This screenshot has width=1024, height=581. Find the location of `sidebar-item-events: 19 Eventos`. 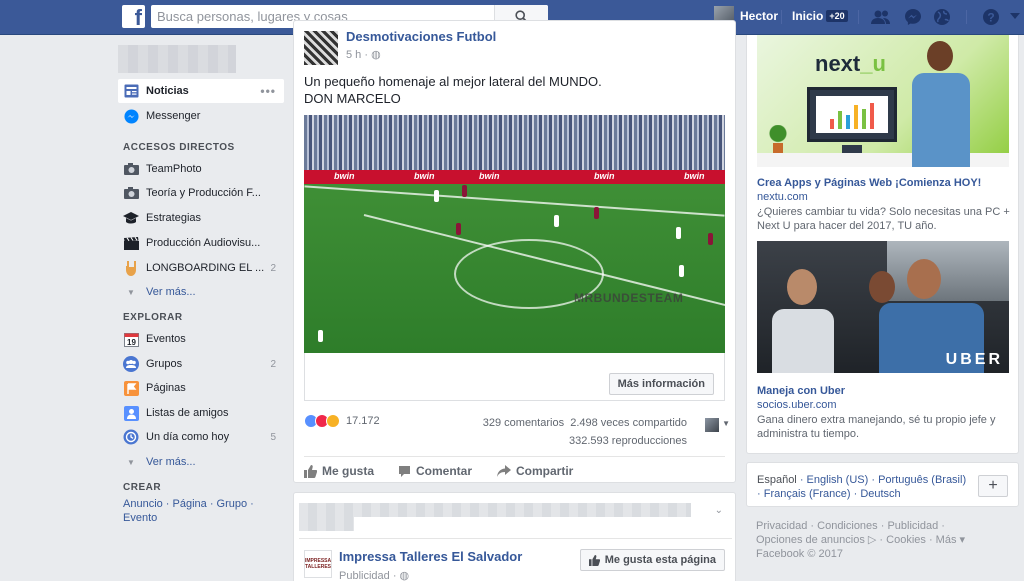

sidebar-item-events: 19 Eventos is located at coordinates (201, 339).